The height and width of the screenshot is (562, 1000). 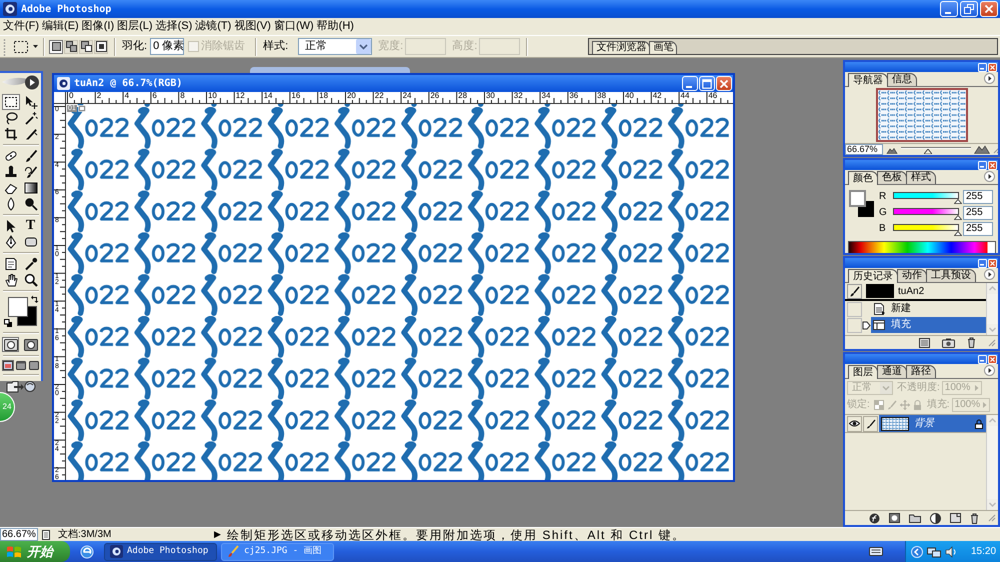 I want to click on color-spectrum-bar, so click(x=922, y=247).